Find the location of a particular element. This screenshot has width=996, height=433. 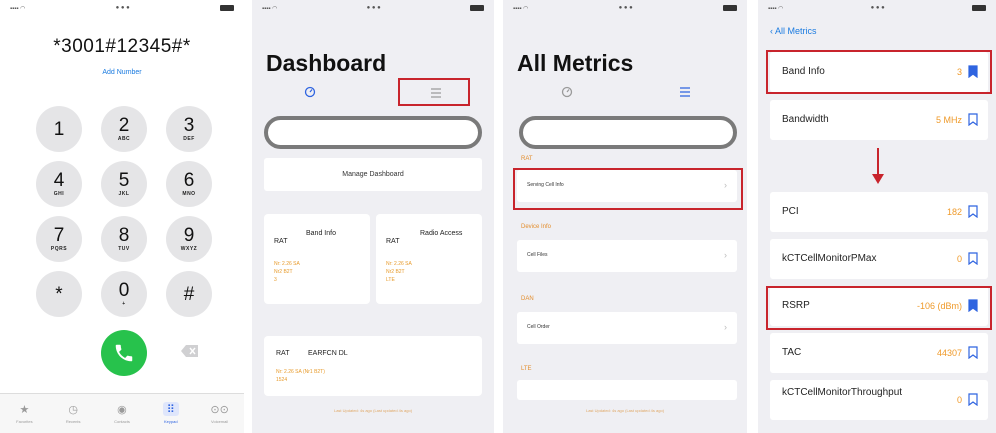

keypad-key: 7 PQRS is located at coordinates (59, 239).